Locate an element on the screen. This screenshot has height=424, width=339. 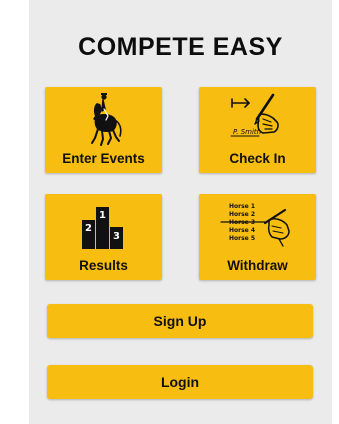
check-in-button: P. Smith Check In is located at coordinates (257, 130).